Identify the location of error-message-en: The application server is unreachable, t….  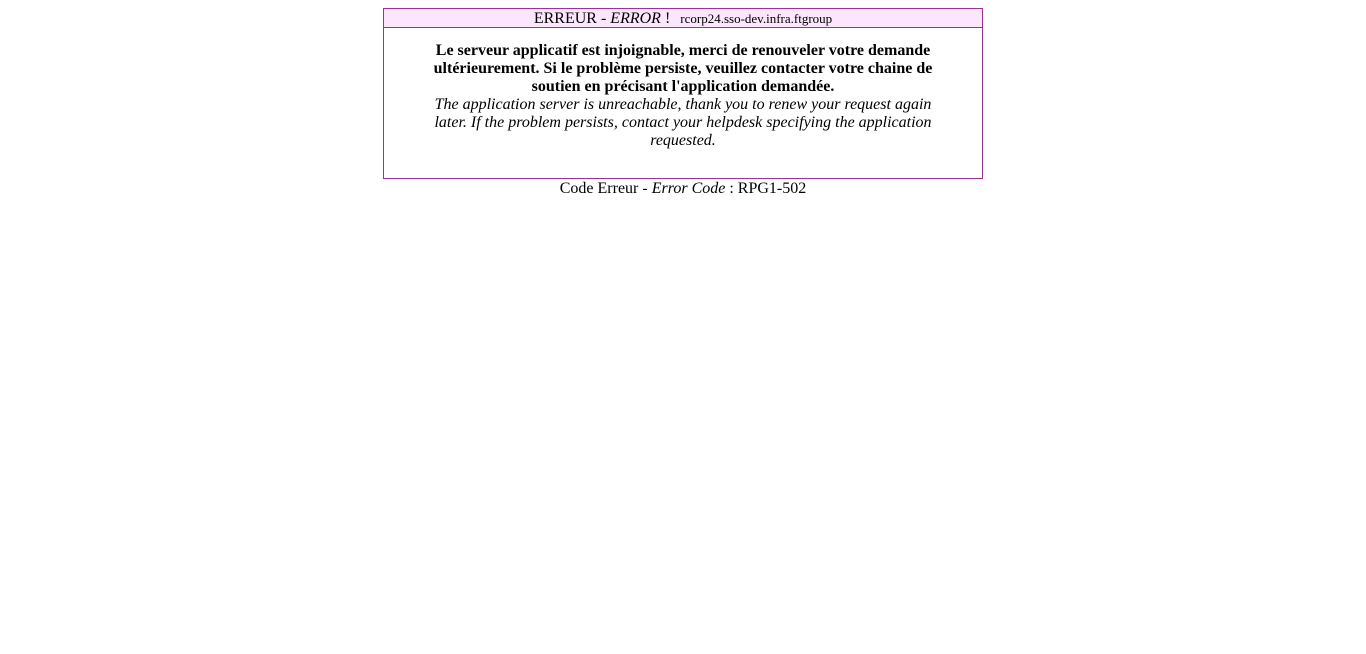
(683, 122).